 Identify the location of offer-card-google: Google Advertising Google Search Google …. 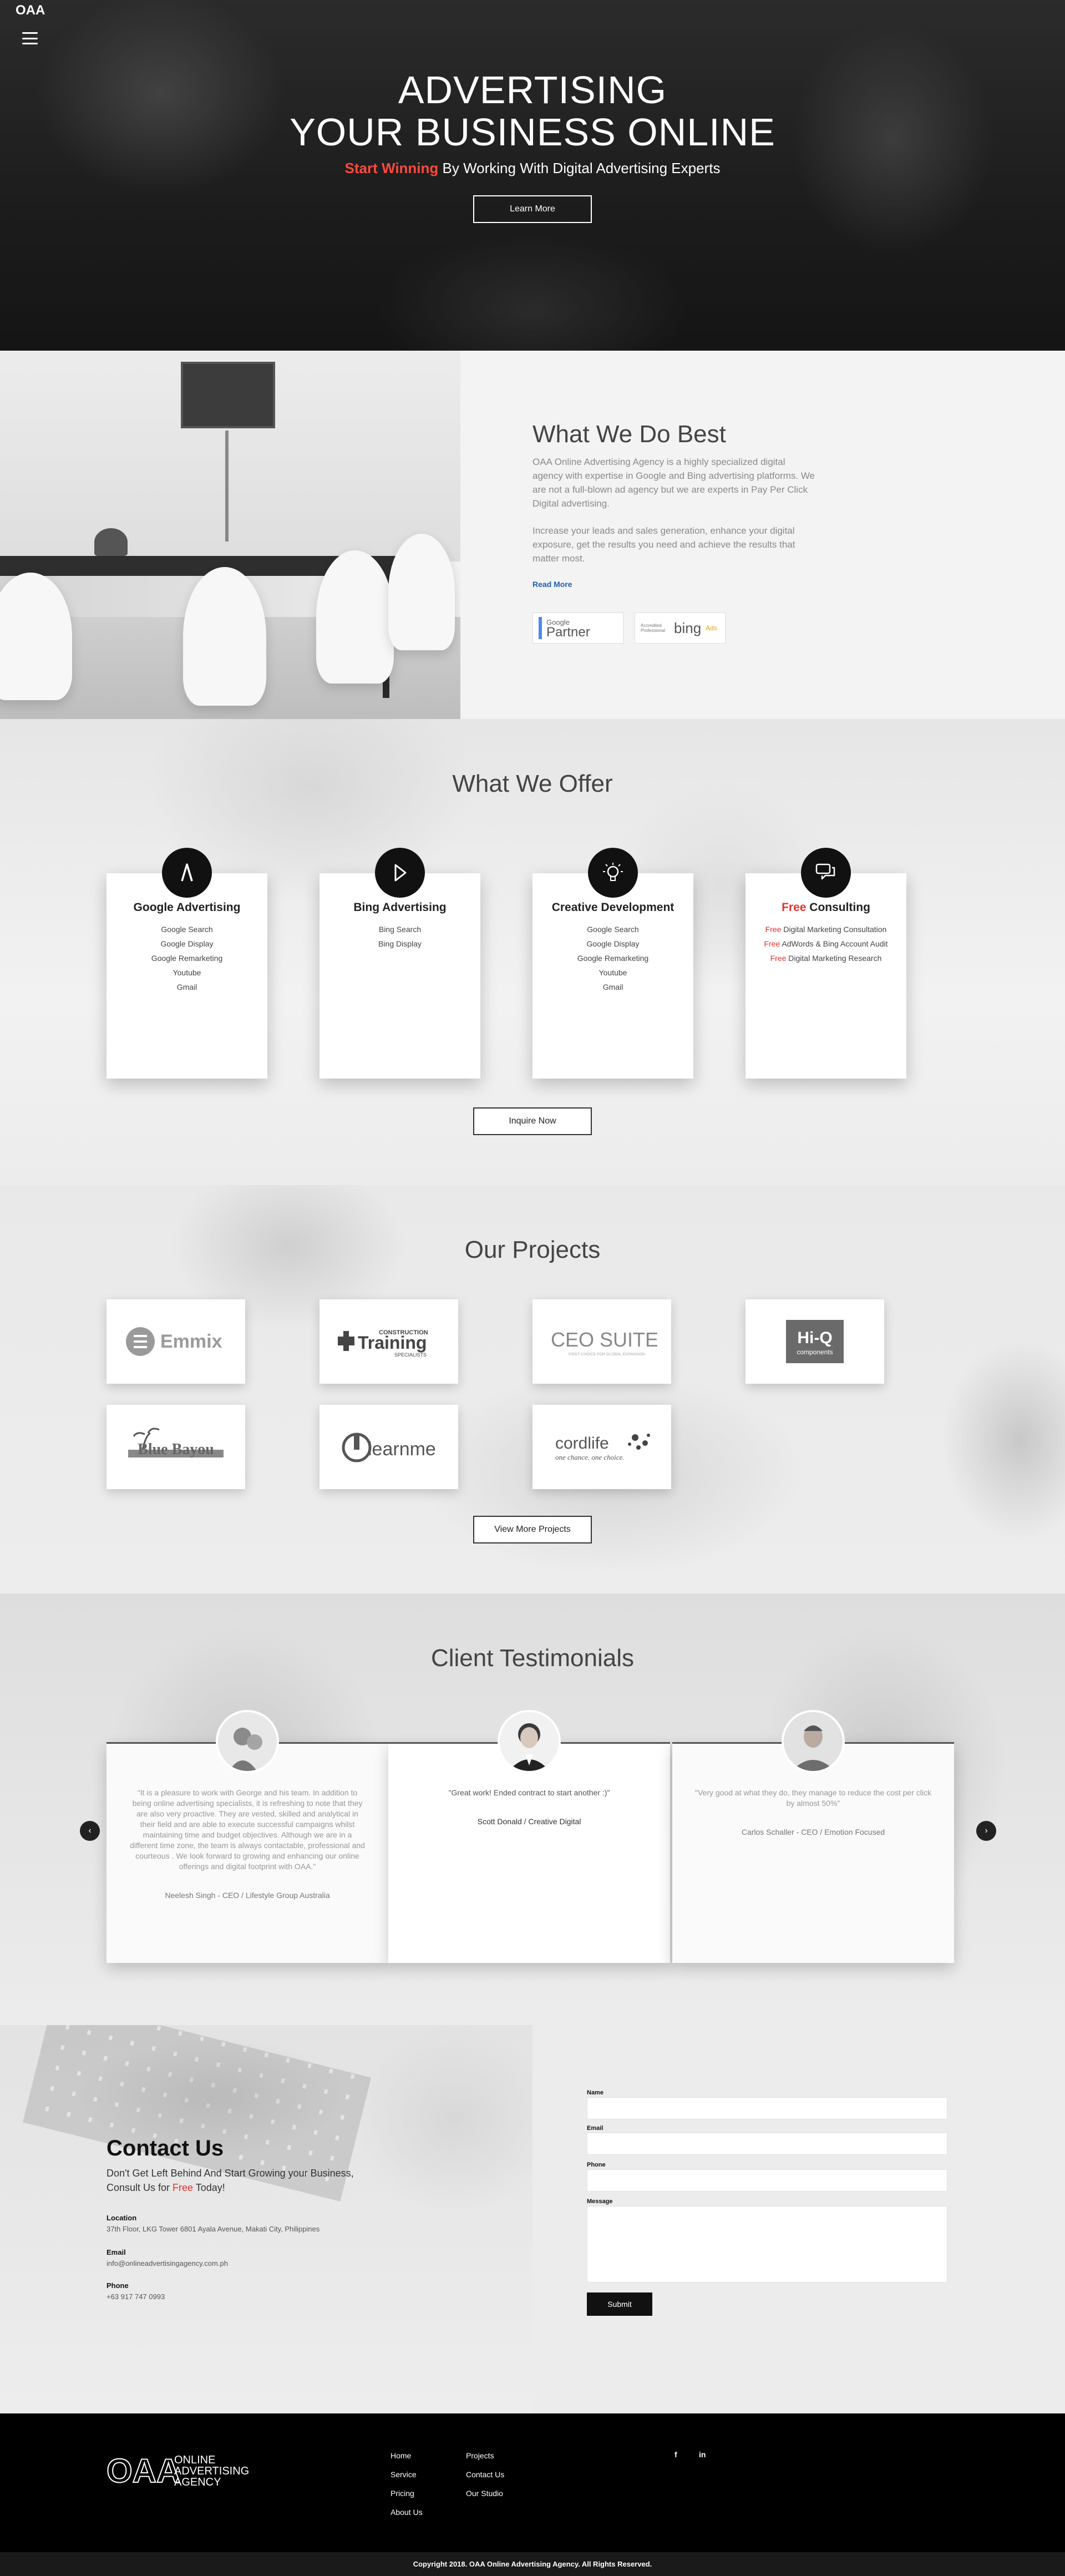
(187, 963).